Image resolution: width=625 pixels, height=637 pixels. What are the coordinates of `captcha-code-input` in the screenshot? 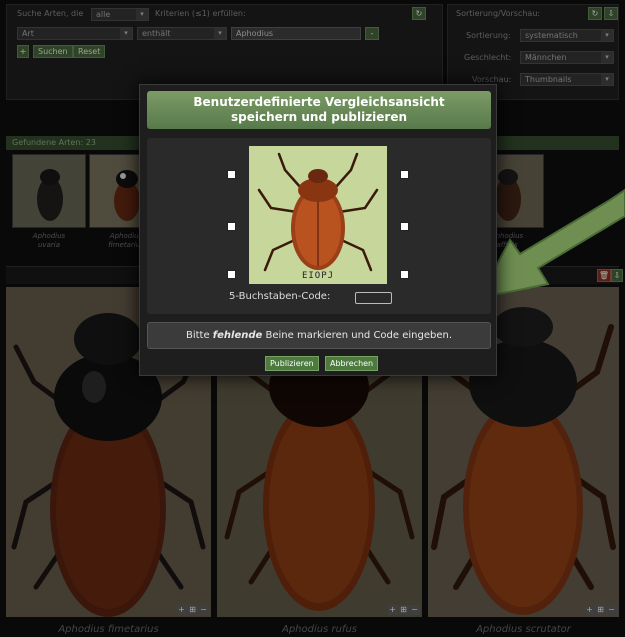 It's located at (373, 298).